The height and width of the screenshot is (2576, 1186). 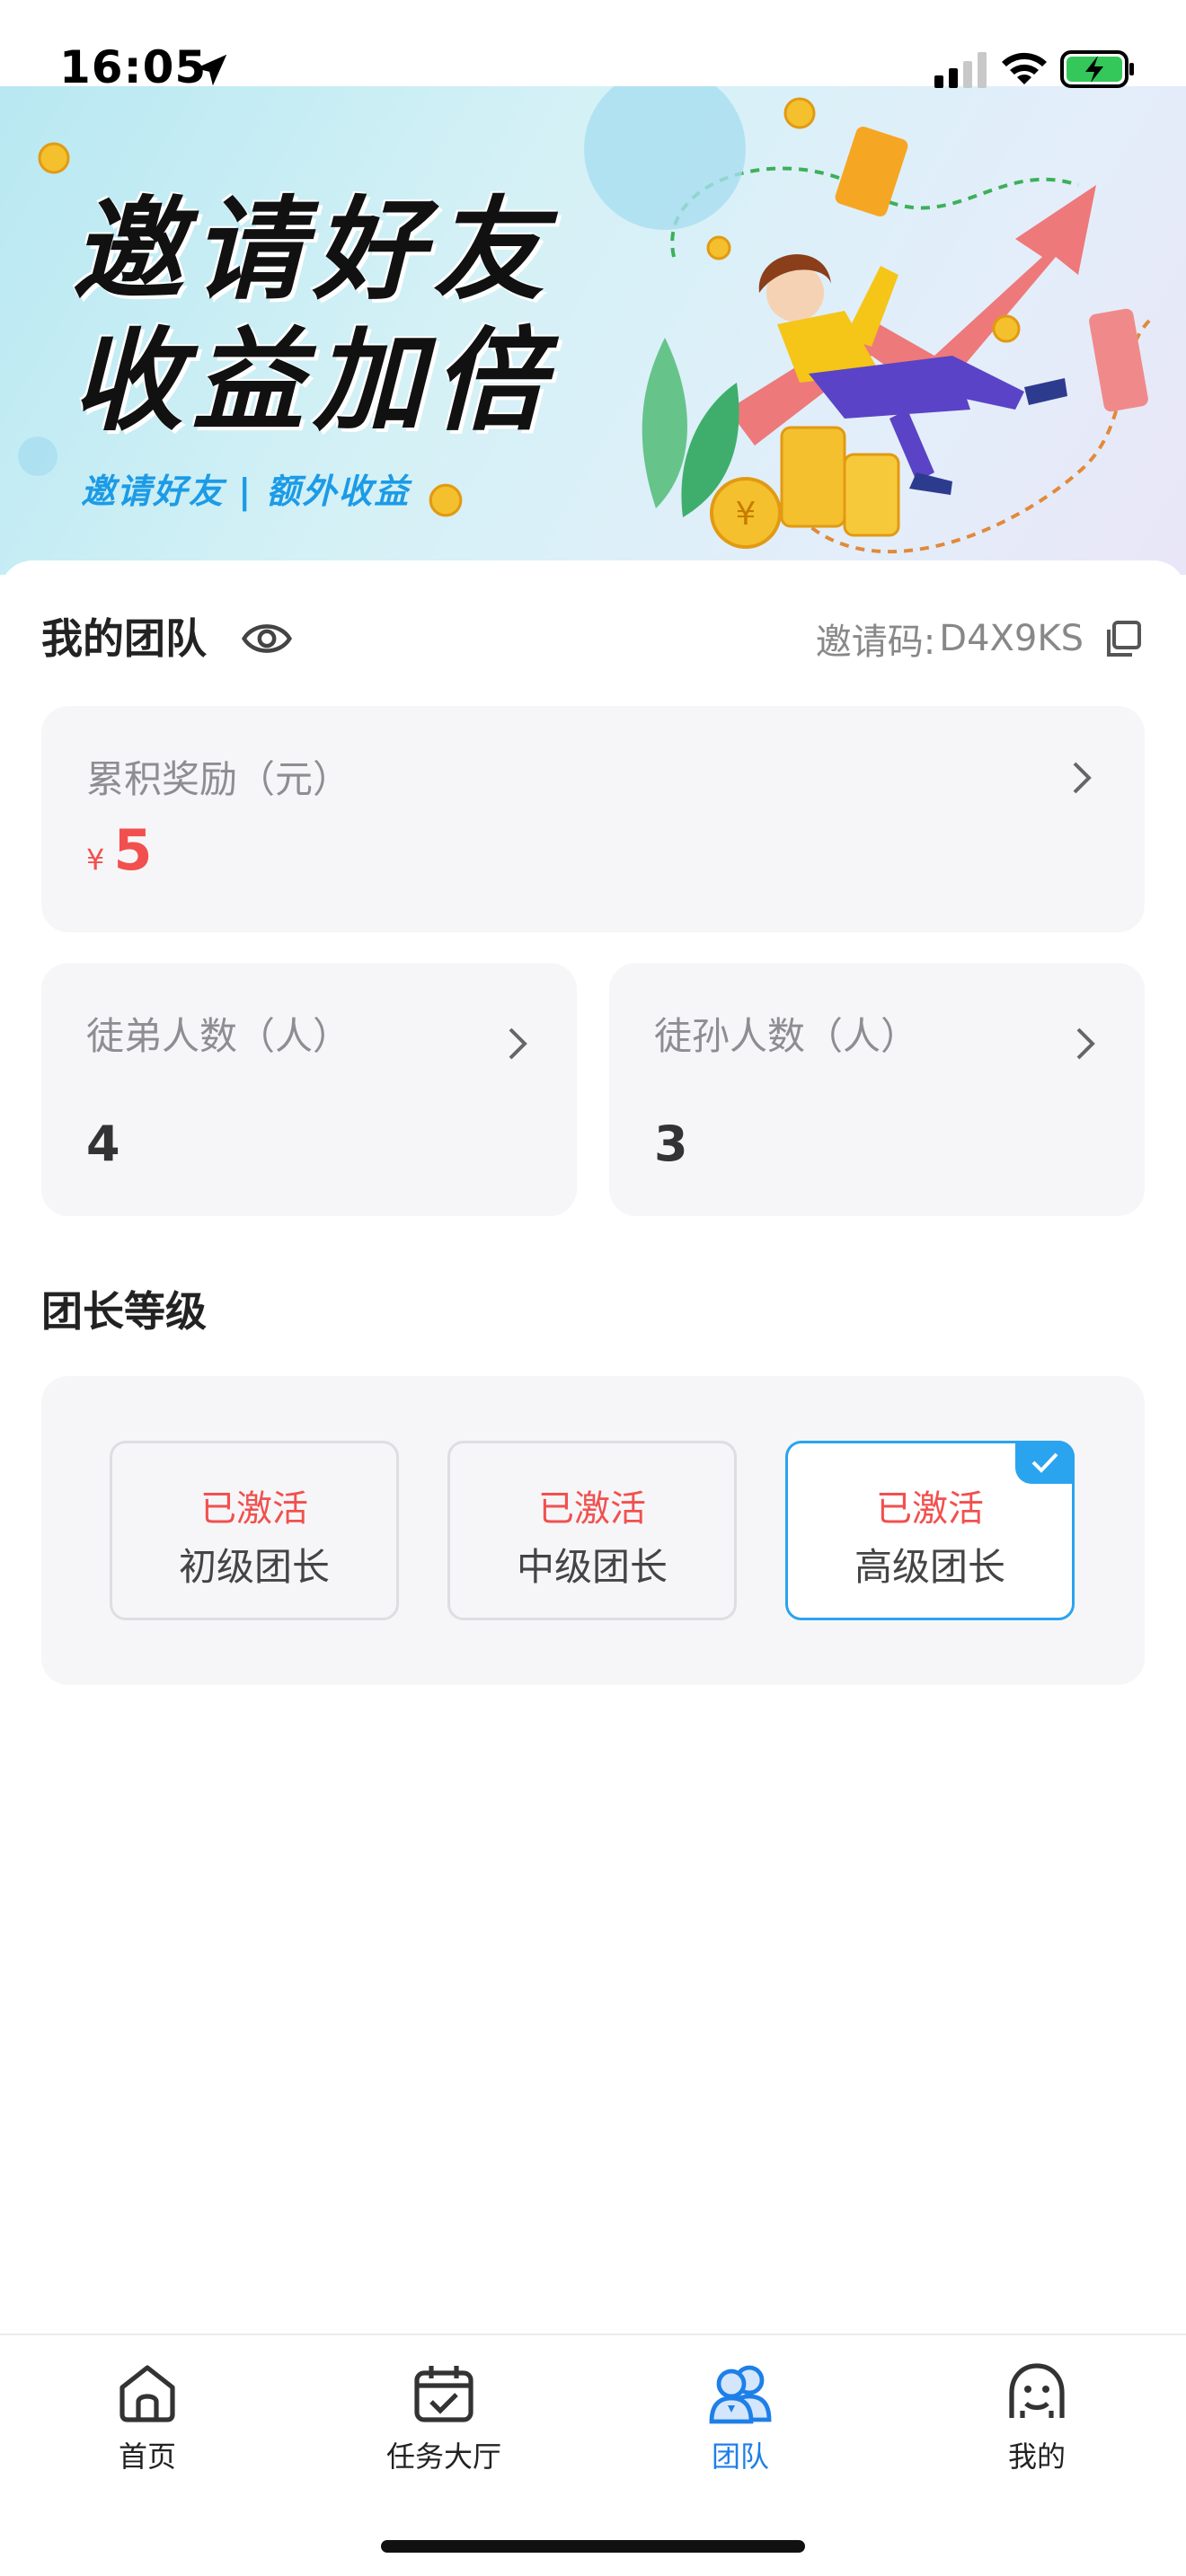 What do you see at coordinates (218, 1036) in the screenshot?
I see `disciple-count-label: 徒弟人数（人）` at bounding box center [218, 1036].